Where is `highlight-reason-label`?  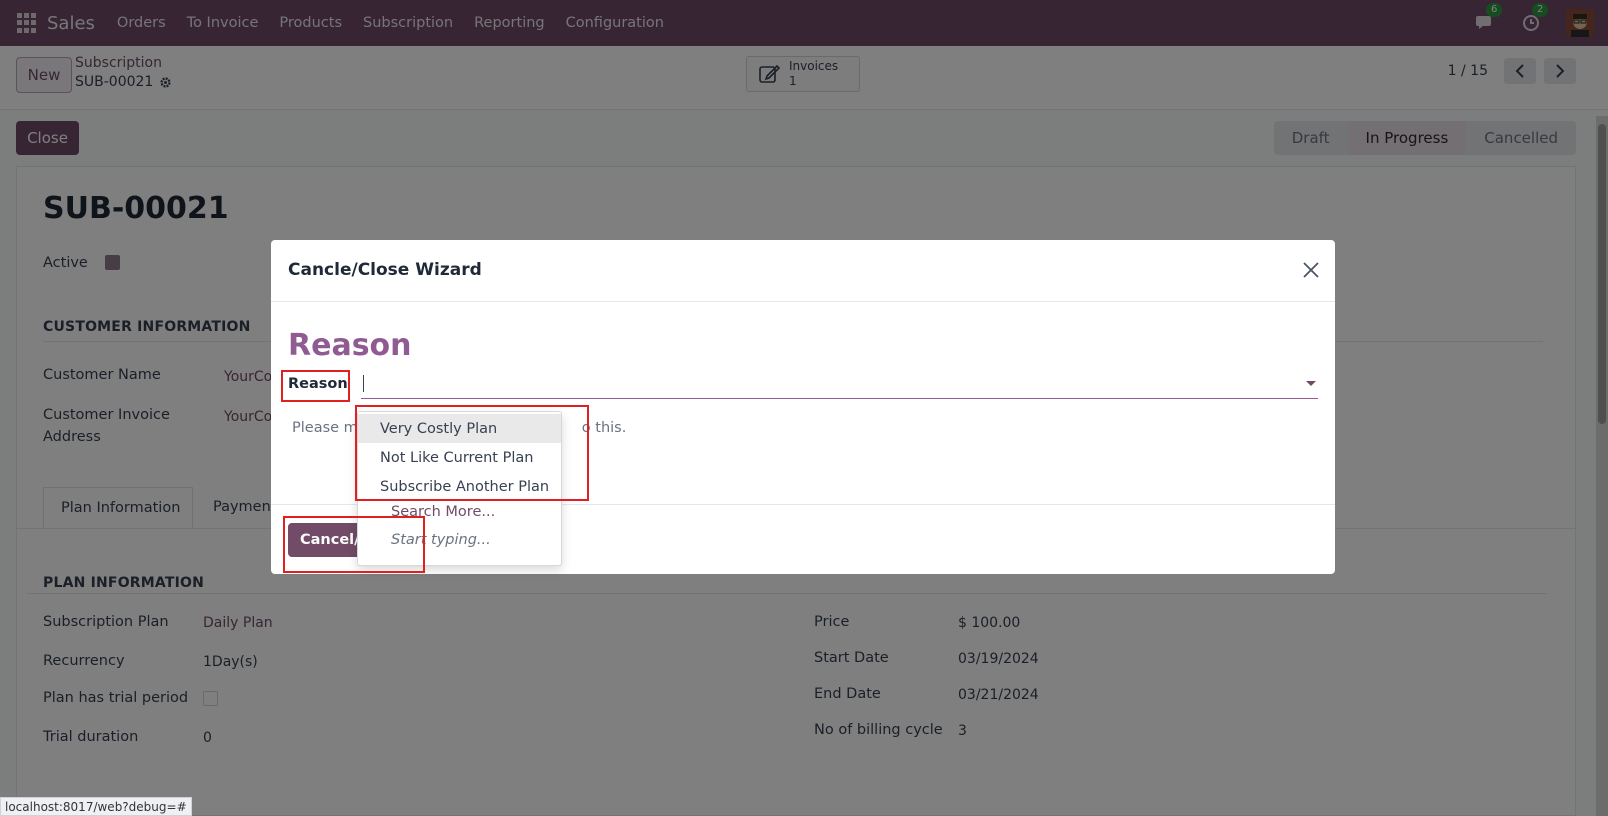
highlight-reason-label is located at coordinates (315, 386).